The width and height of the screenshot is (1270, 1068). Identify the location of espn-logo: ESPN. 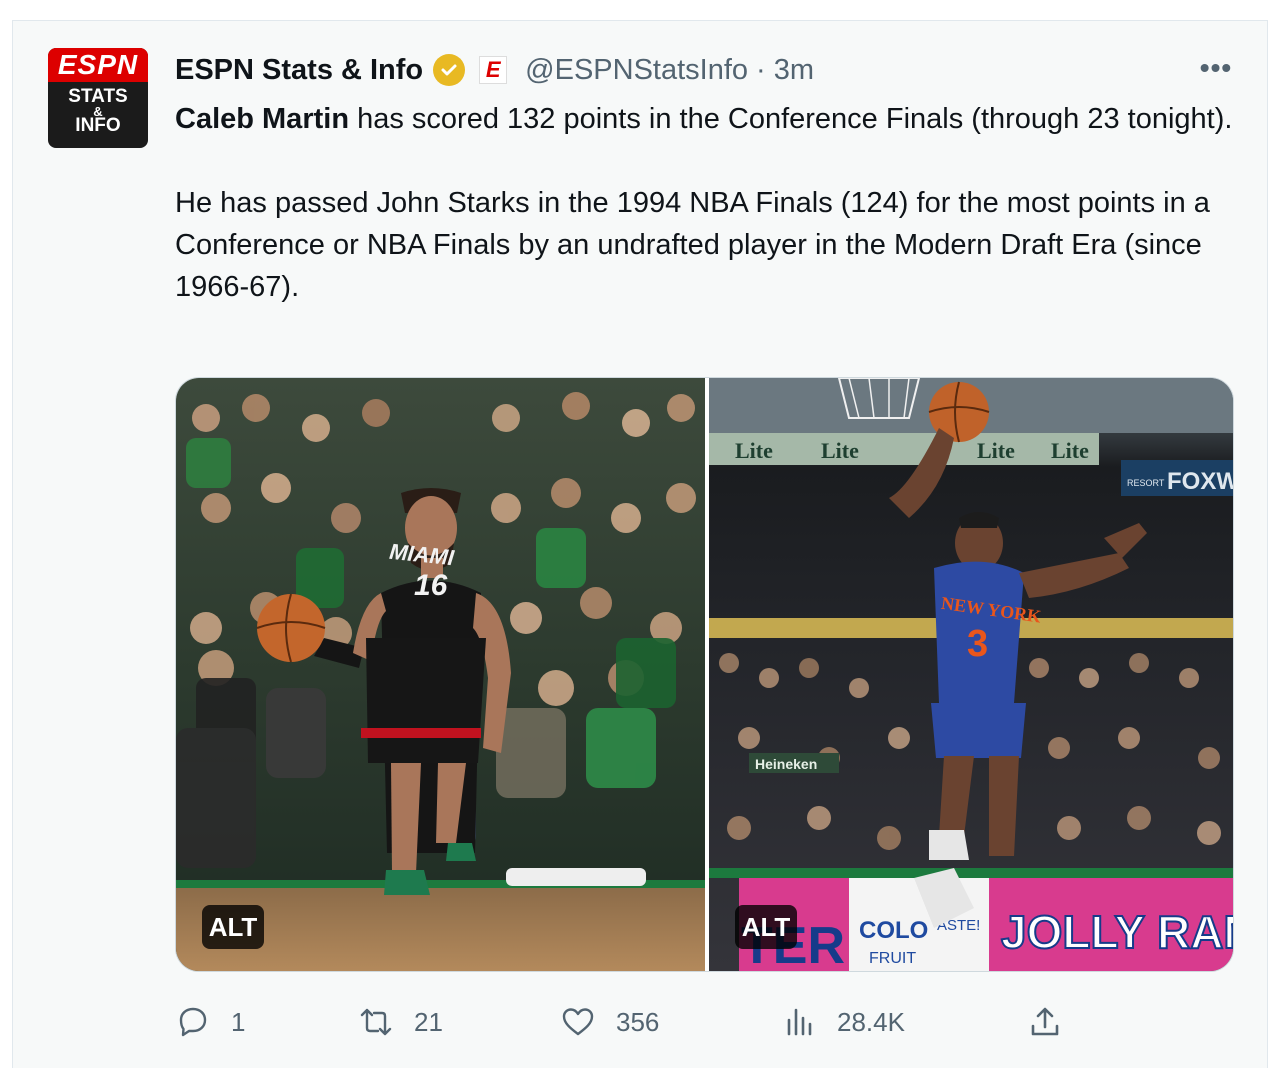
(98, 65).